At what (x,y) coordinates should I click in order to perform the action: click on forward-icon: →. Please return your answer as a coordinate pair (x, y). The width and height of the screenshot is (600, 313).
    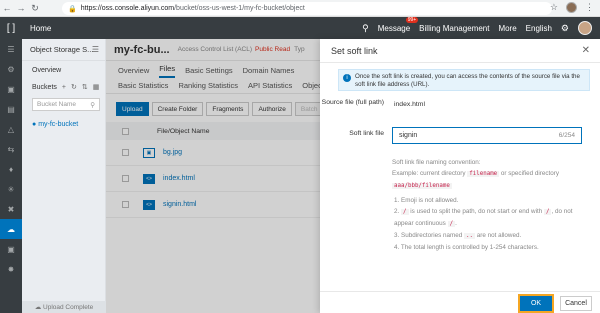
    Looking at the image, I should click on (21, 8).